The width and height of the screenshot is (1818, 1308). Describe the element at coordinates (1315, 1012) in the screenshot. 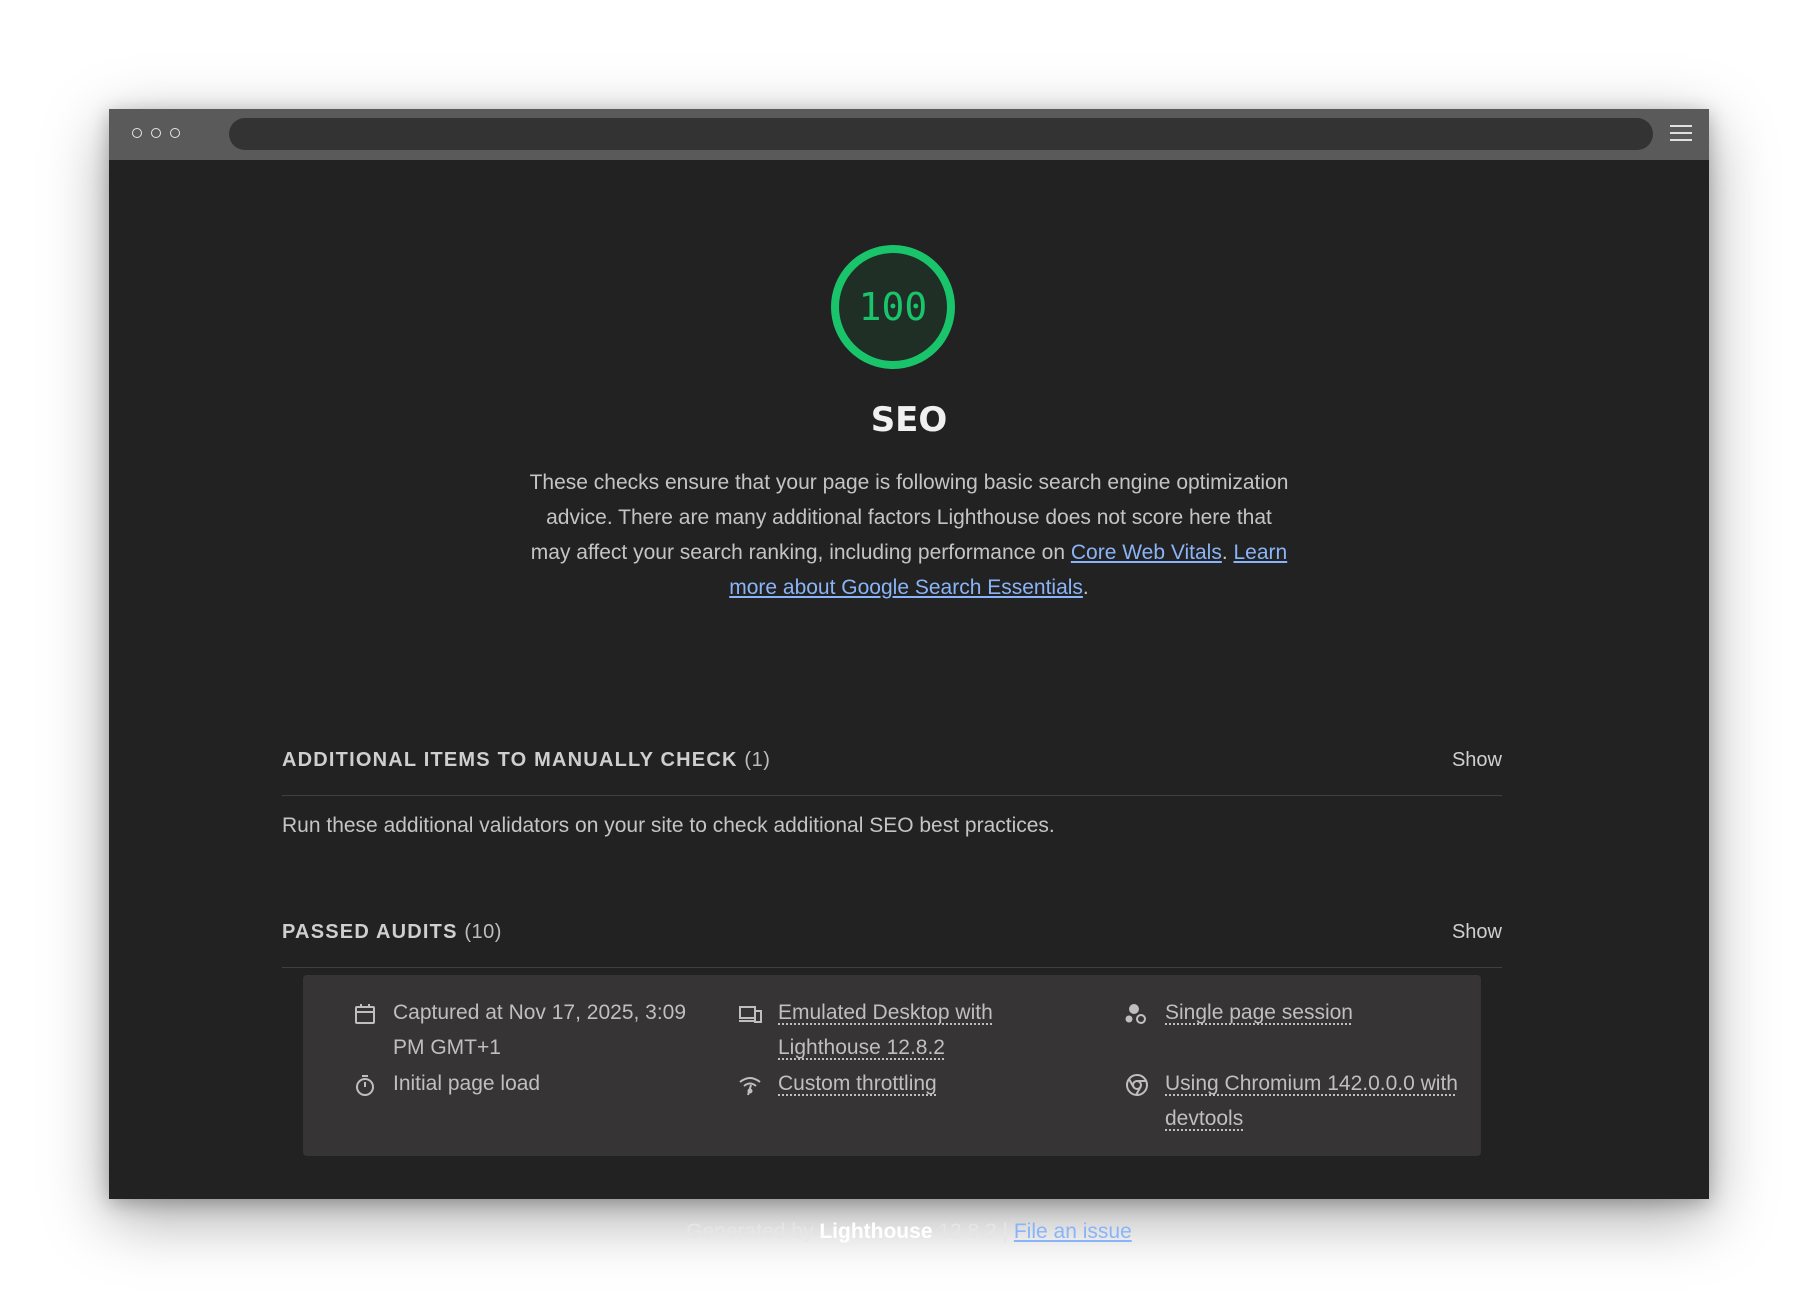

I see `session-text: Single page session` at that location.